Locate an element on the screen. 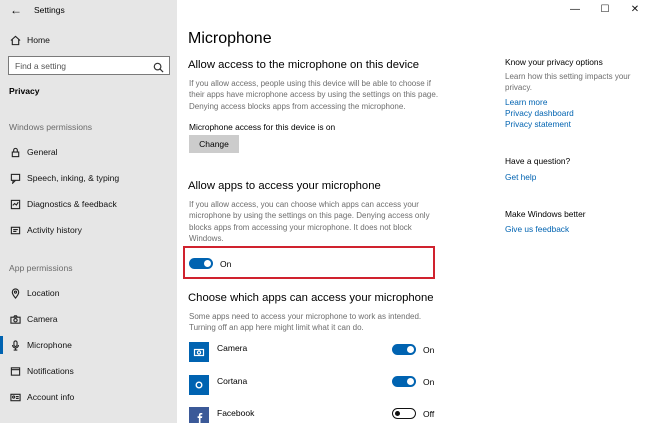 The image size is (650, 423). diagnostics-icon is located at coordinates (15, 204).